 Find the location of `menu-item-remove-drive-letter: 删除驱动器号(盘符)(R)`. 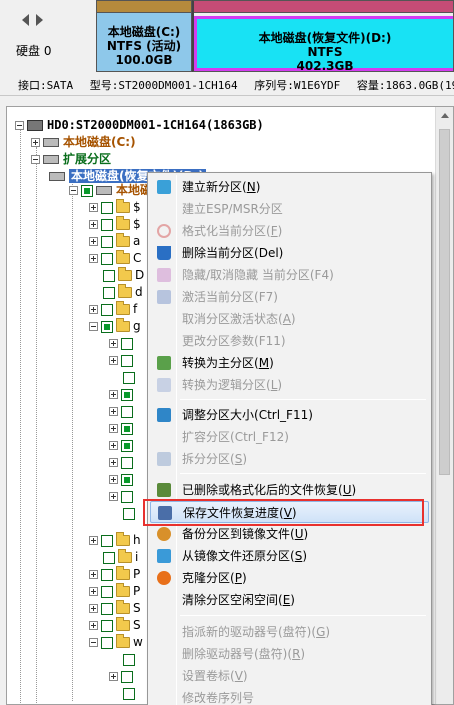

menu-item-remove-drive-letter: 删除驱动器号(盘符)(R) is located at coordinates (289, 654).